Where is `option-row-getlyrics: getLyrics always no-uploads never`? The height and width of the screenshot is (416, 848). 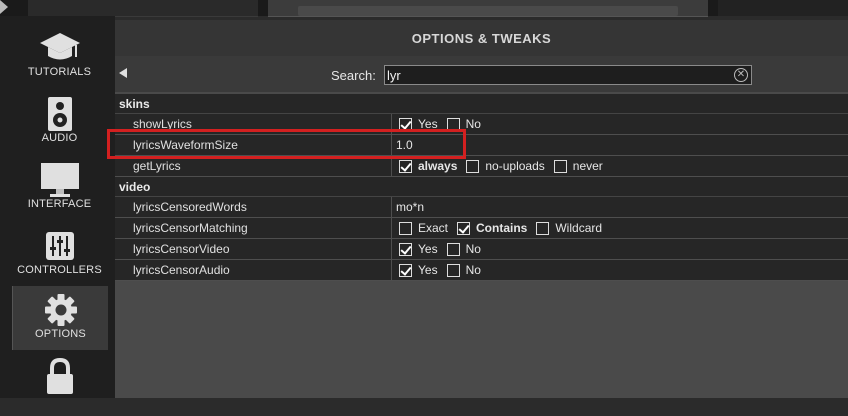 option-row-getlyrics: getLyrics always no-uploads never is located at coordinates (481, 166).